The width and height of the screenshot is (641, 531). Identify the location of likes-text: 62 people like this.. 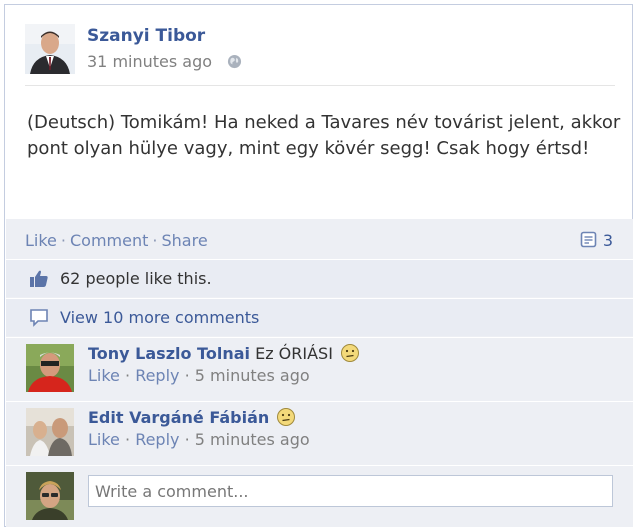
(136, 278).